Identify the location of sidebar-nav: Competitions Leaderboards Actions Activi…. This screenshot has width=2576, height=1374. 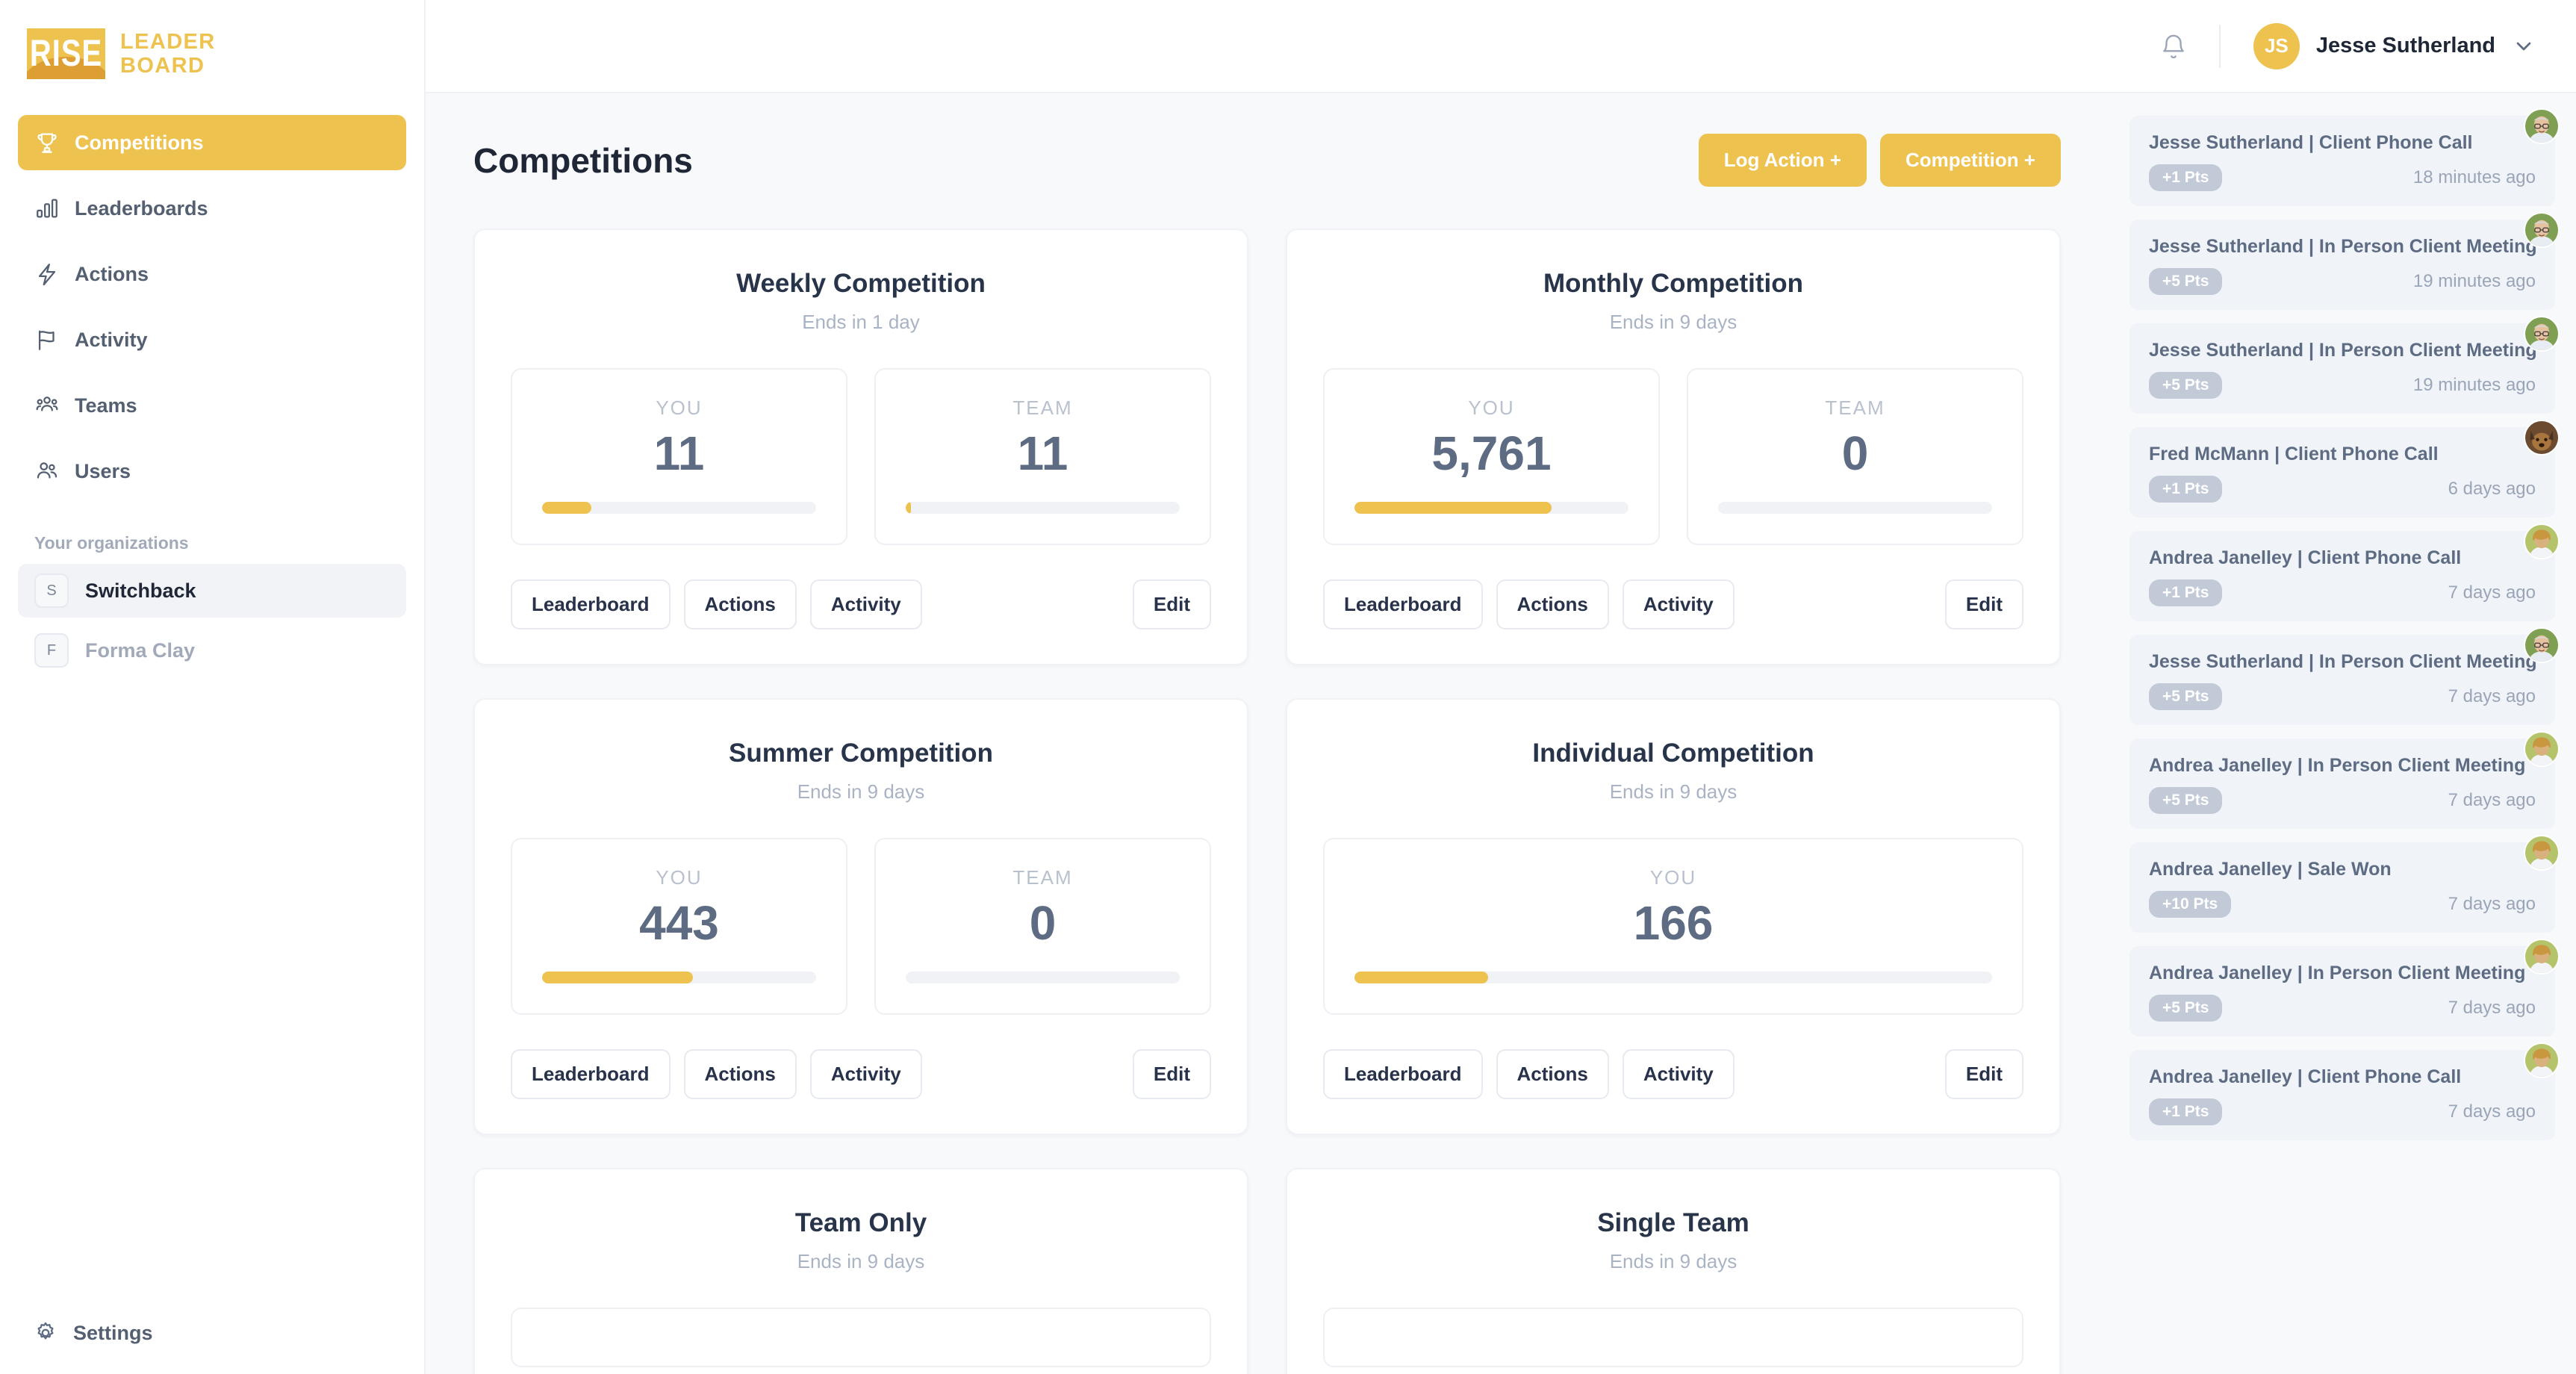
(212, 307).